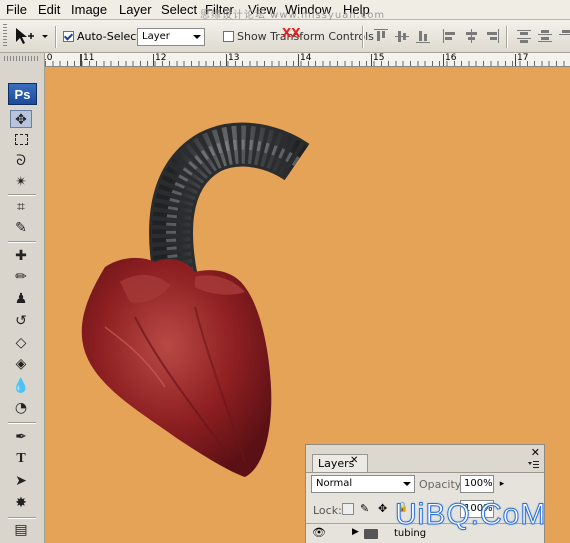  What do you see at coordinates (21, 277) in the screenshot?
I see `brush-tool-icon: ✏` at bounding box center [21, 277].